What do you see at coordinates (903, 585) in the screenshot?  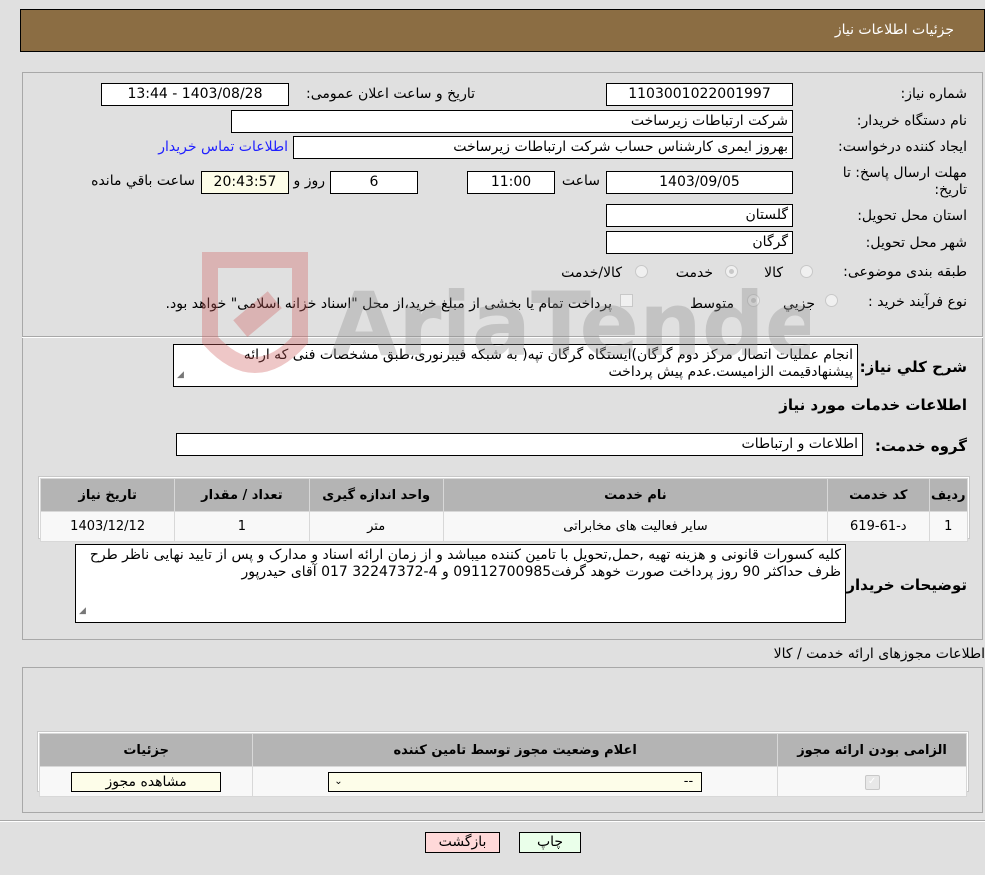 I see `buyer-notes-label: توضیحات خریدار:` at bounding box center [903, 585].